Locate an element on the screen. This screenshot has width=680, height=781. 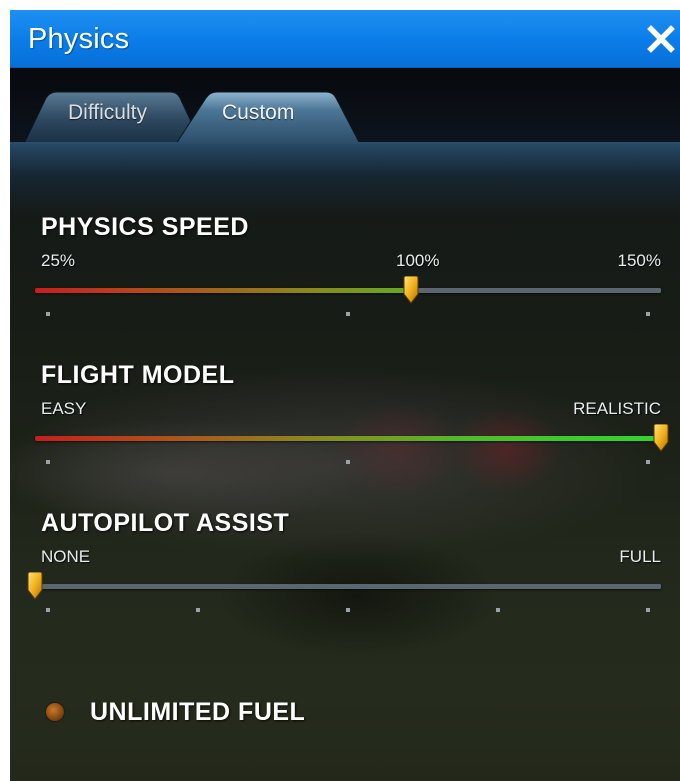
physics-speed-slider is located at coordinates (348, 290).